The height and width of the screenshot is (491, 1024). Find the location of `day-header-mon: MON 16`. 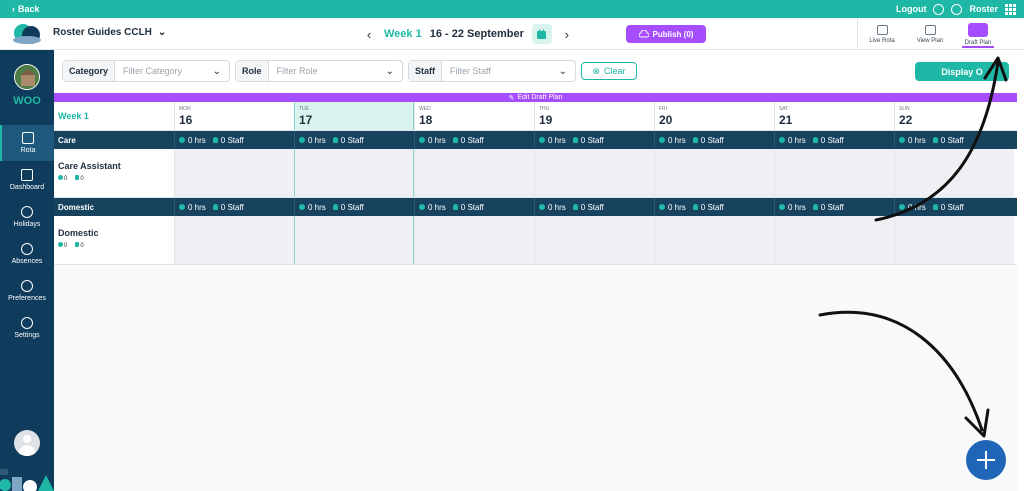

day-header-mon: MON 16 is located at coordinates (234, 116).